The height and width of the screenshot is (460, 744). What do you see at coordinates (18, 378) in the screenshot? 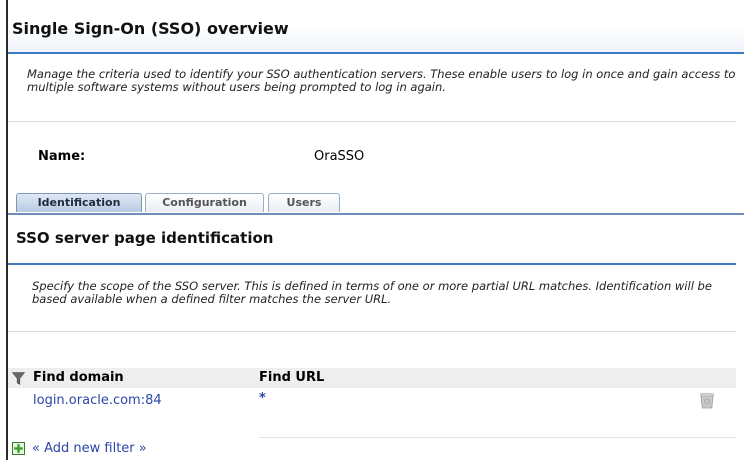
I see `filter-funnel-icon` at bounding box center [18, 378].